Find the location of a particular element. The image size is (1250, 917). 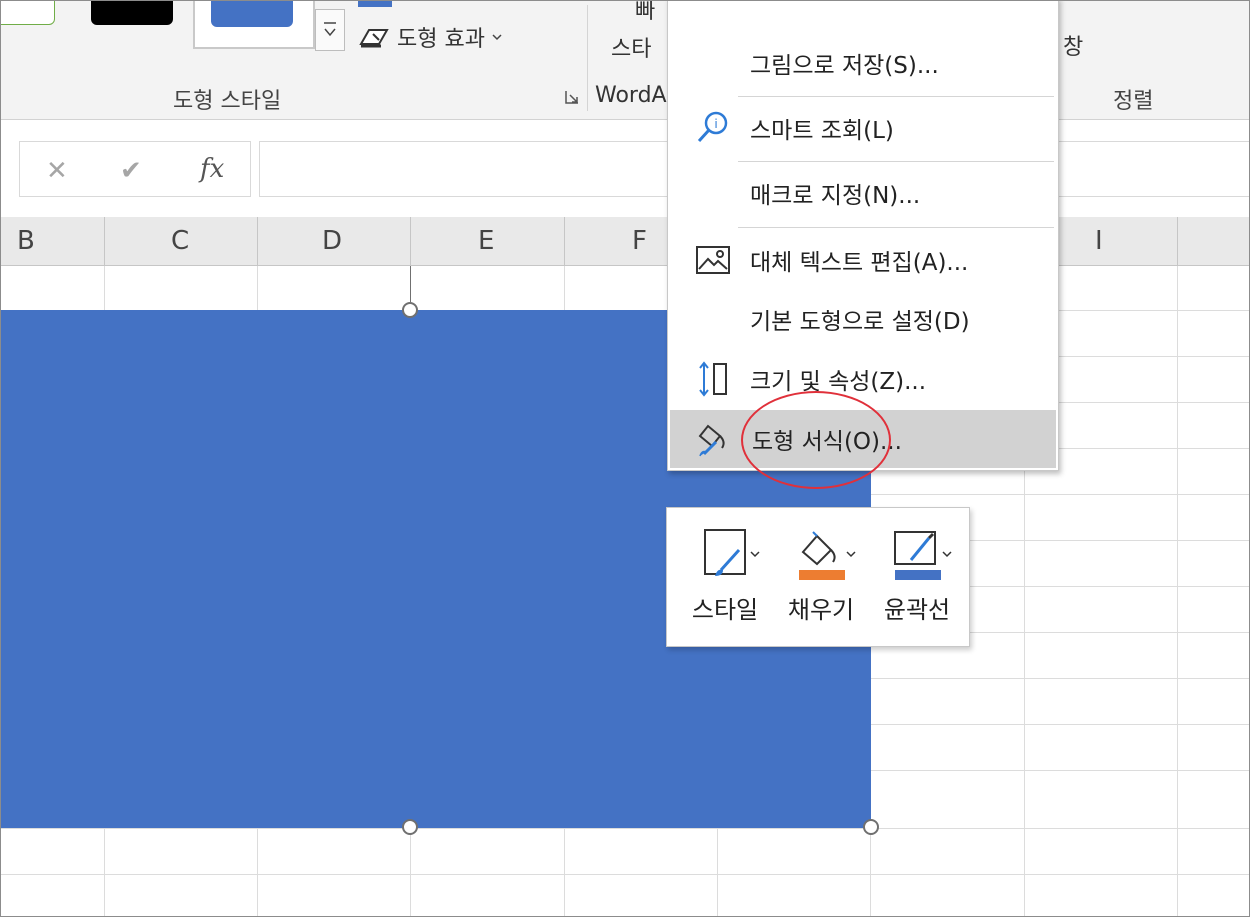

shape-effects-button: 도형 효과 is located at coordinates (430, 37).